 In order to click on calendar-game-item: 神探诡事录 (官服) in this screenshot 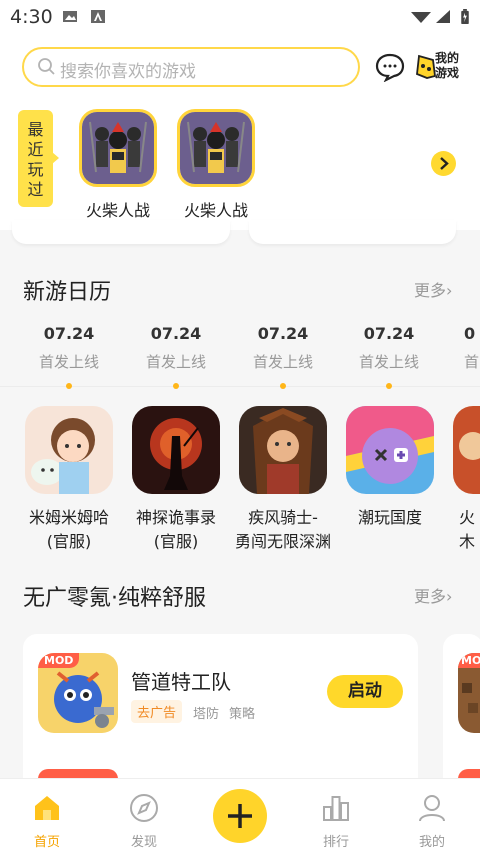, I will do `click(176, 480)`.